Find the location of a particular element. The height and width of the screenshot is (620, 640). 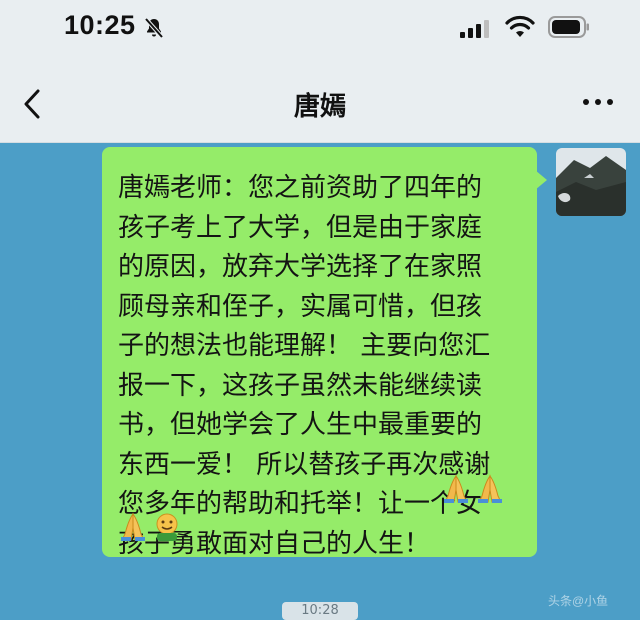

more-dots-icon is located at coordinates (598, 102).